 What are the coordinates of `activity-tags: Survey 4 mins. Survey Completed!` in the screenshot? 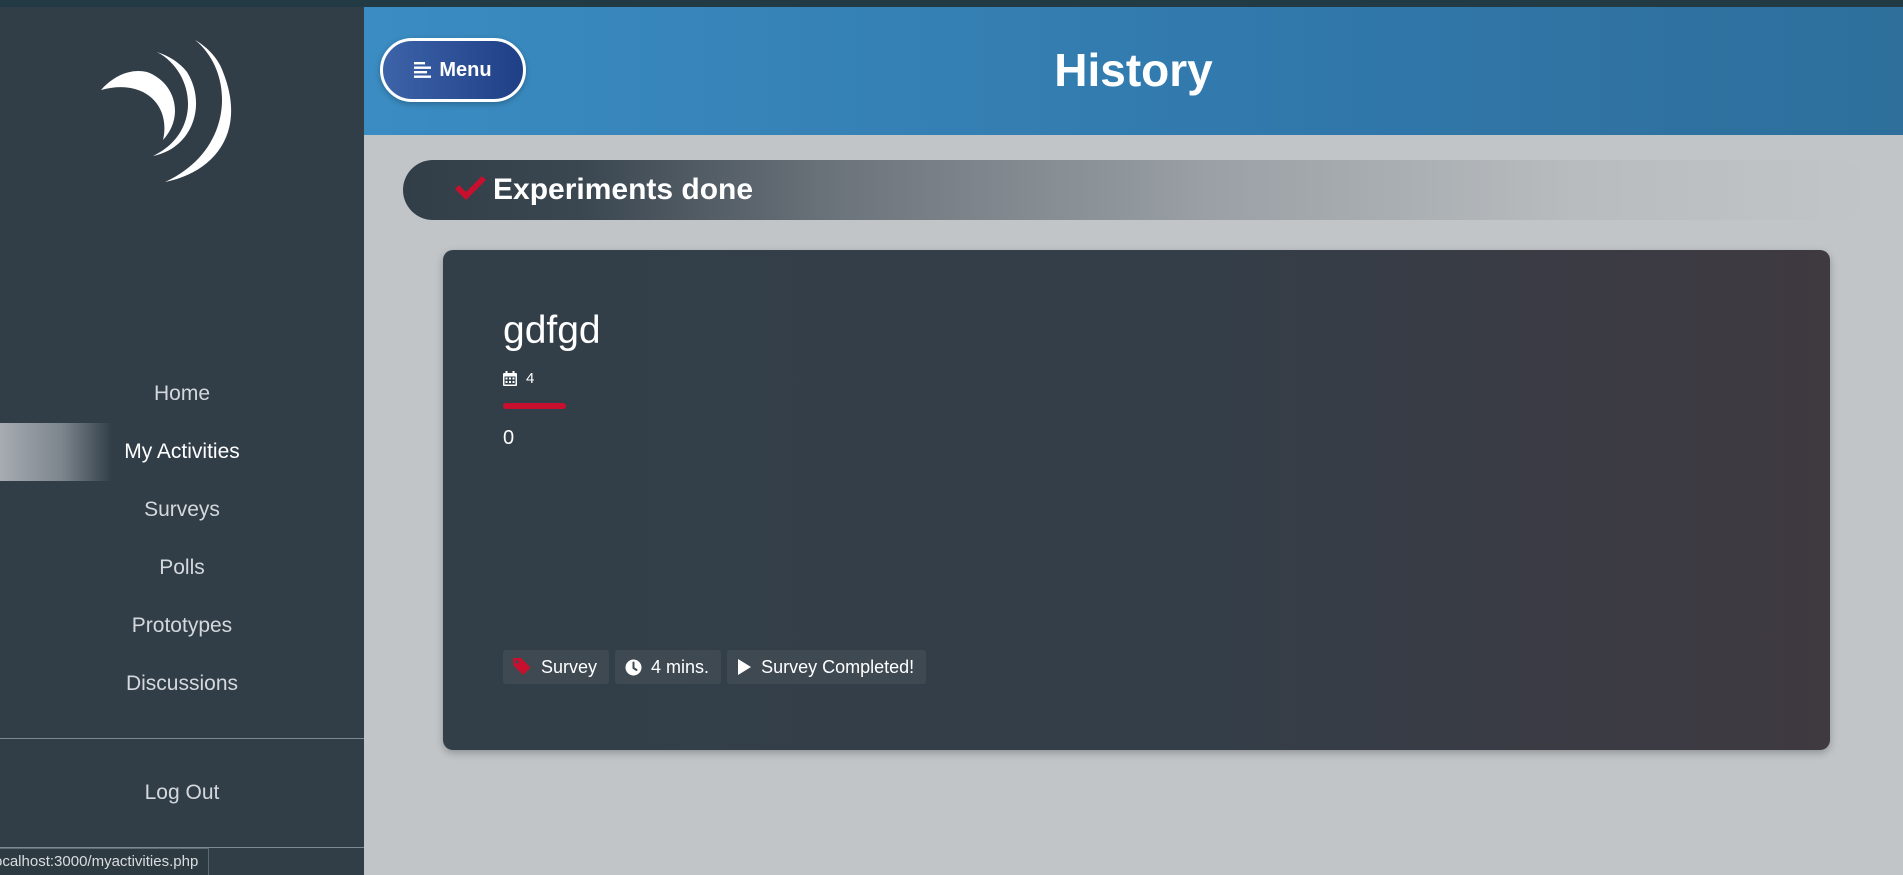 It's located at (715, 667).